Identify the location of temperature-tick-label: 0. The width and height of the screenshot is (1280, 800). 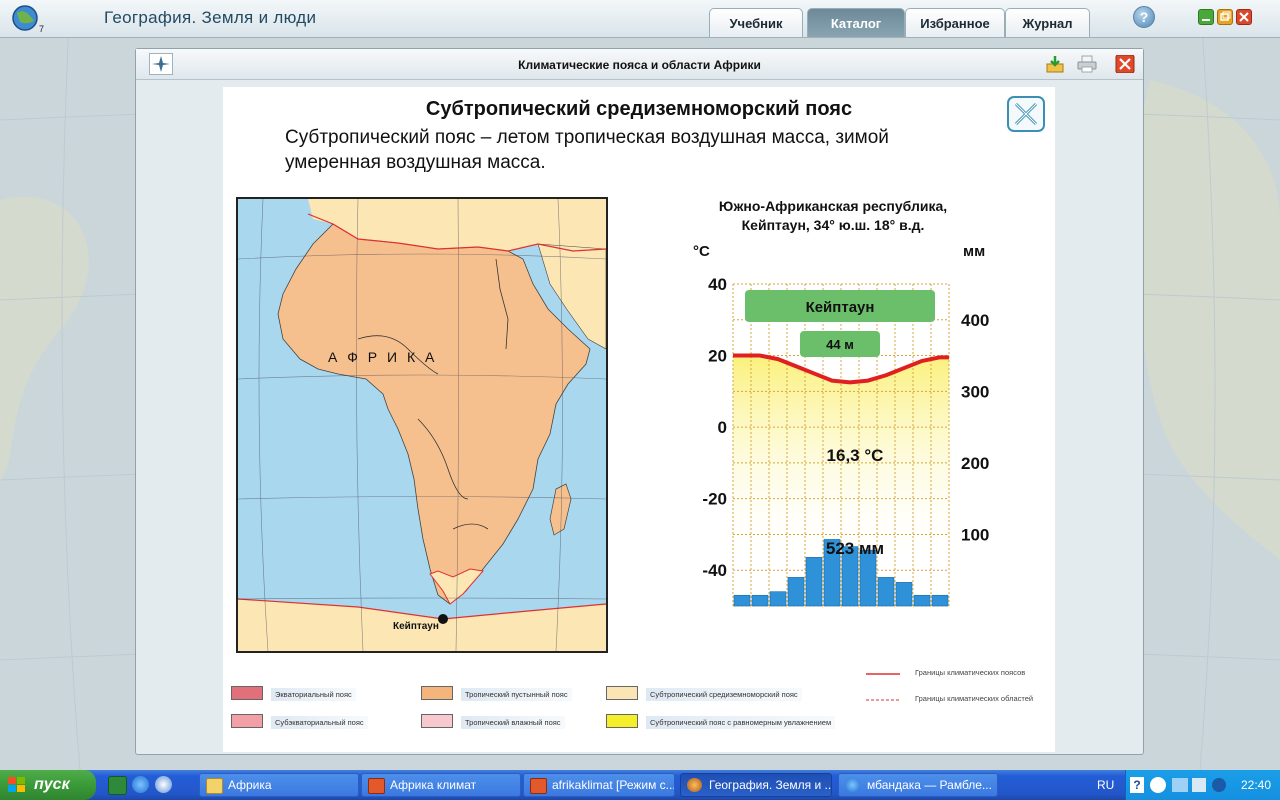
(722, 427).